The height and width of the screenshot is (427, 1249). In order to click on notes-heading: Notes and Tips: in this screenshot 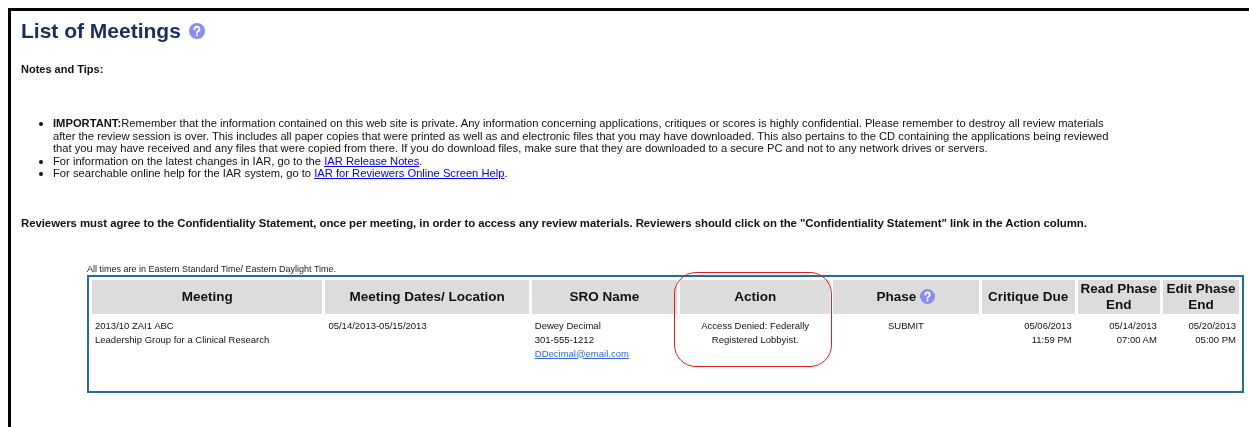, I will do `click(63, 69)`.